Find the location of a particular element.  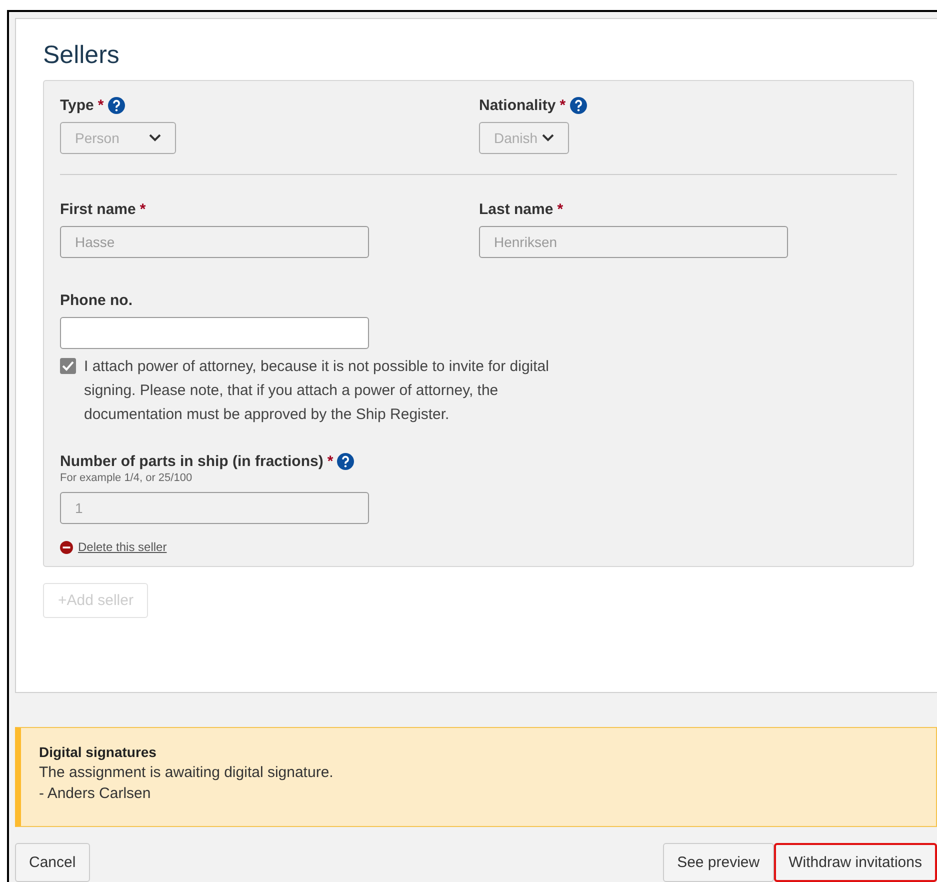

parts-hint: For example 1/4, or 25/100 is located at coordinates (127, 478).